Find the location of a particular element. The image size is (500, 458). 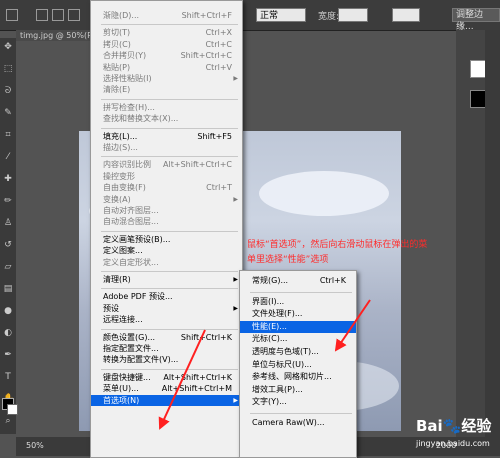

baidu-url: jingyan.baidu.com is located at coordinates (453, 443).